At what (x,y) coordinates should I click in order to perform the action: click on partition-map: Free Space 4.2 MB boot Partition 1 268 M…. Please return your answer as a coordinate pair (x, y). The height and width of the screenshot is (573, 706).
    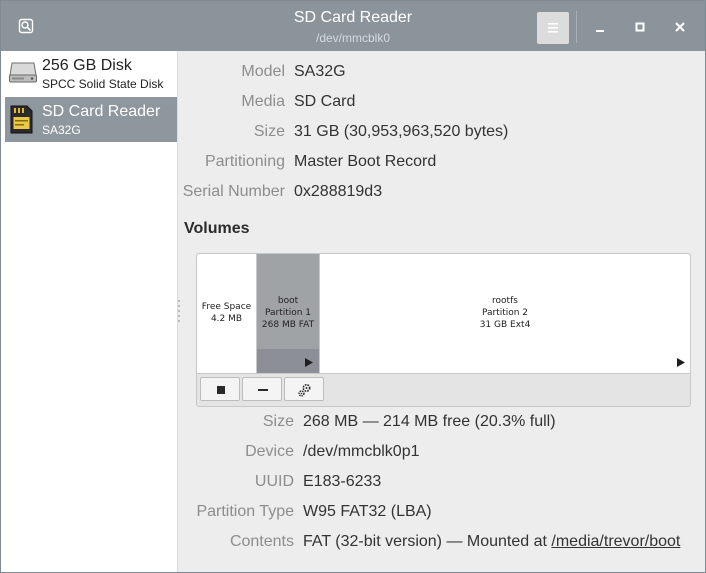
    Looking at the image, I should click on (443, 314).